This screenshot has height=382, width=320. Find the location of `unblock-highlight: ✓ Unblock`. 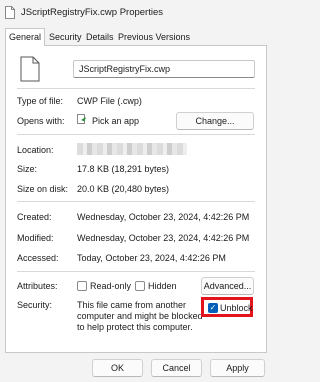

unblock-highlight: ✓ Unblock is located at coordinates (227, 307).